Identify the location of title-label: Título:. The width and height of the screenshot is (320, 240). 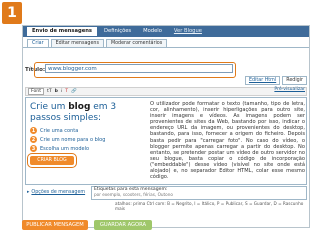
(35, 70).